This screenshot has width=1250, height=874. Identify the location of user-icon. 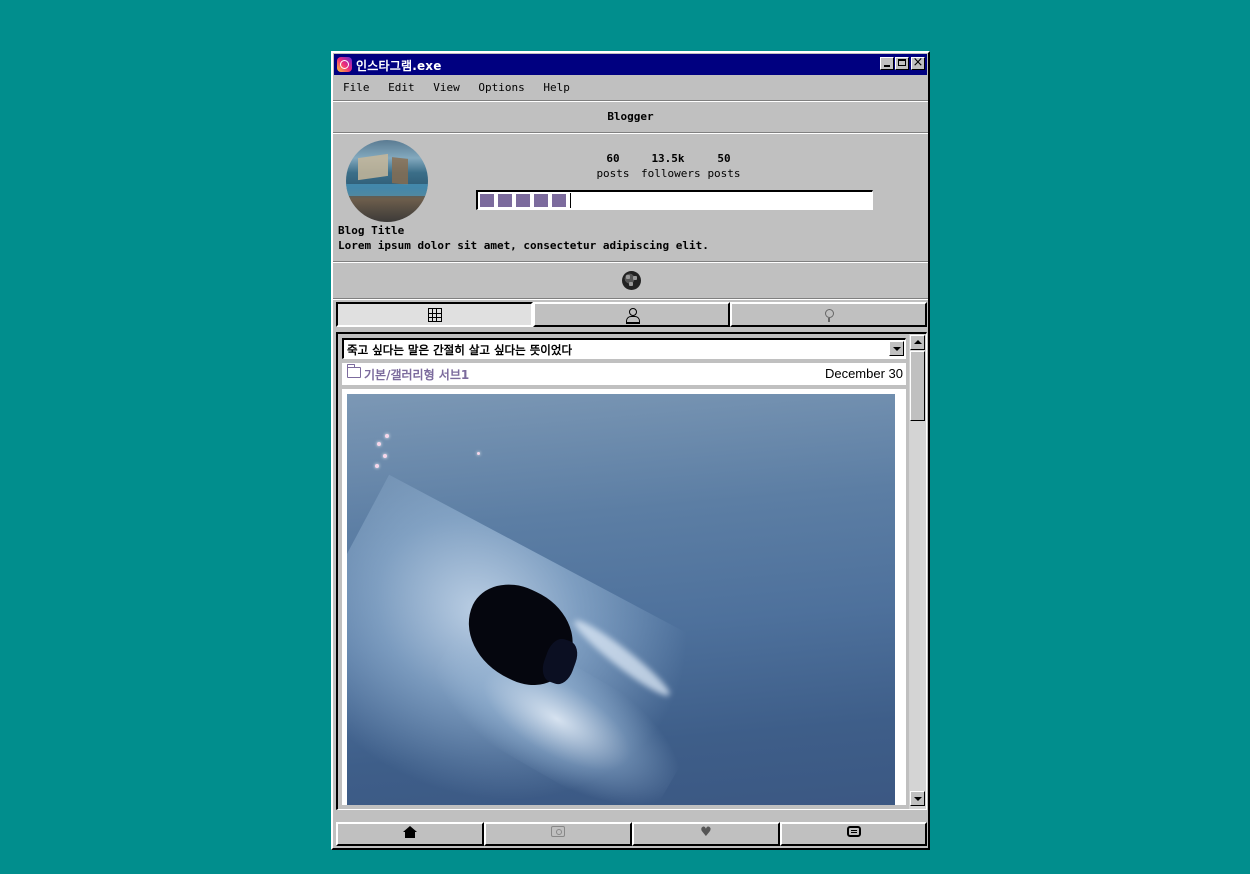
(632, 316).